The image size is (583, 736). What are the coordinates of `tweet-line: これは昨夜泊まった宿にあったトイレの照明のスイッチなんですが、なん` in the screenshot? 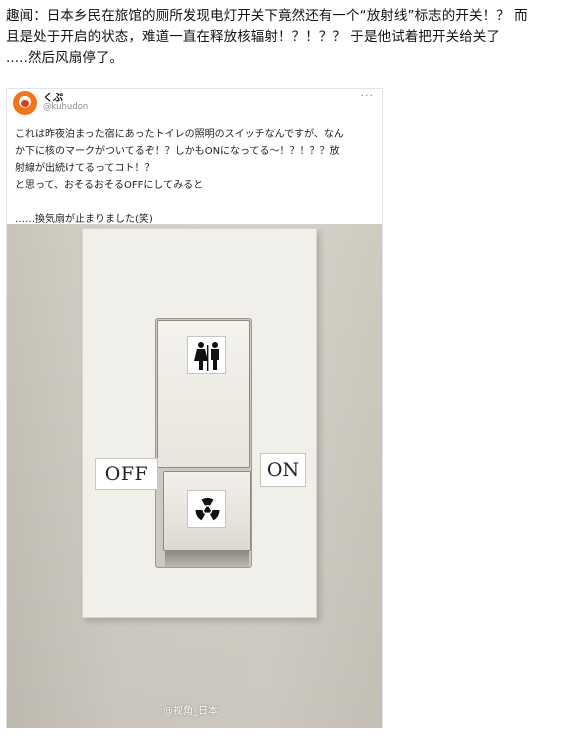 It's located at (179, 134).